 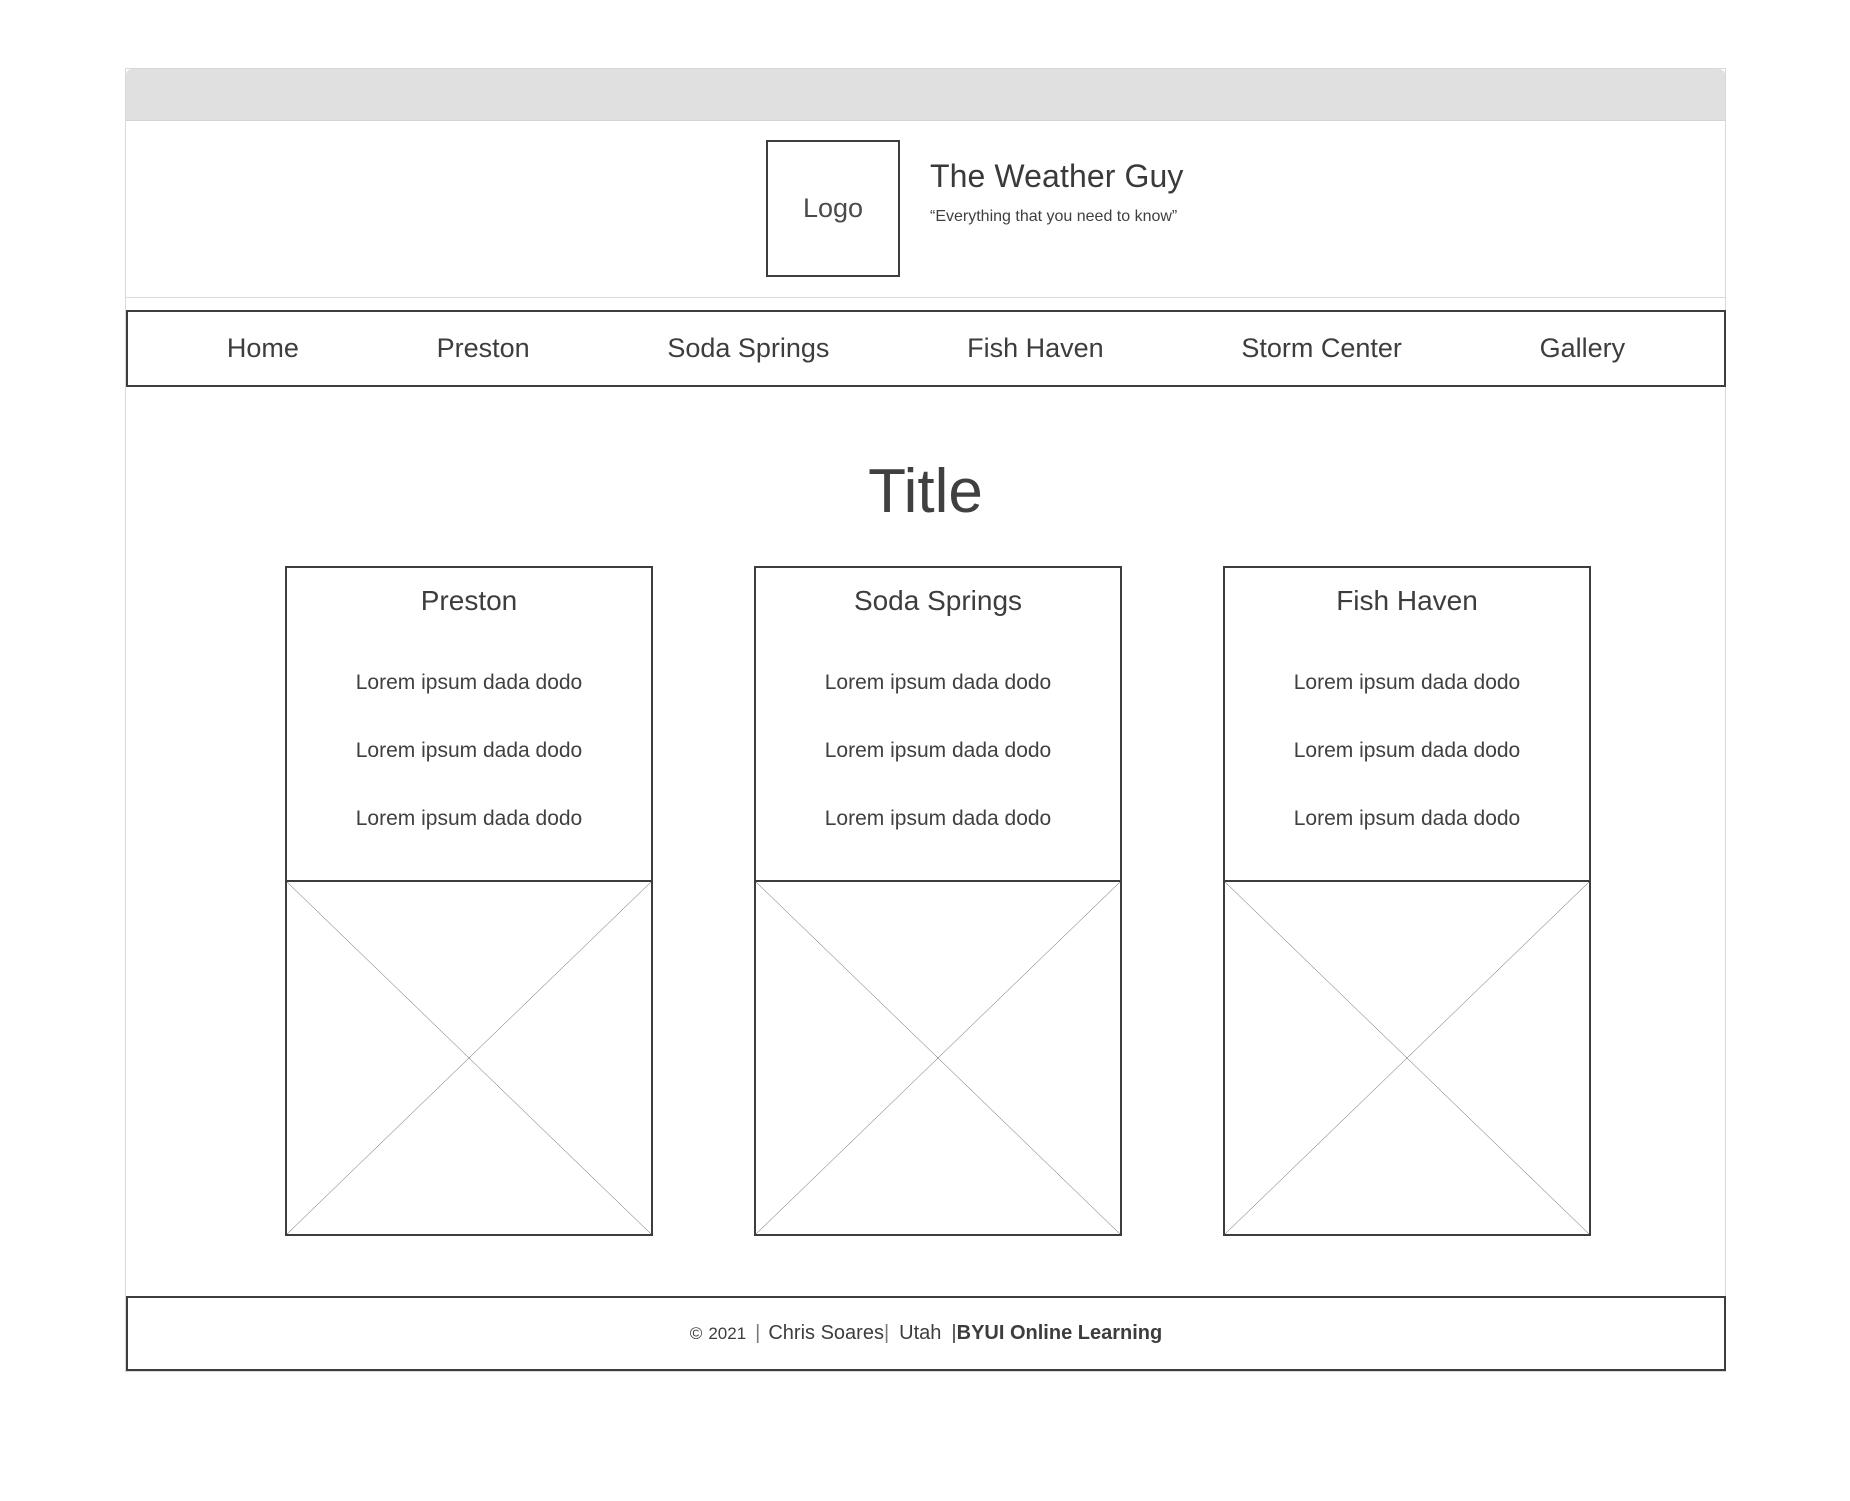 I want to click on nav-item-preston: Preston, so click(x=483, y=348).